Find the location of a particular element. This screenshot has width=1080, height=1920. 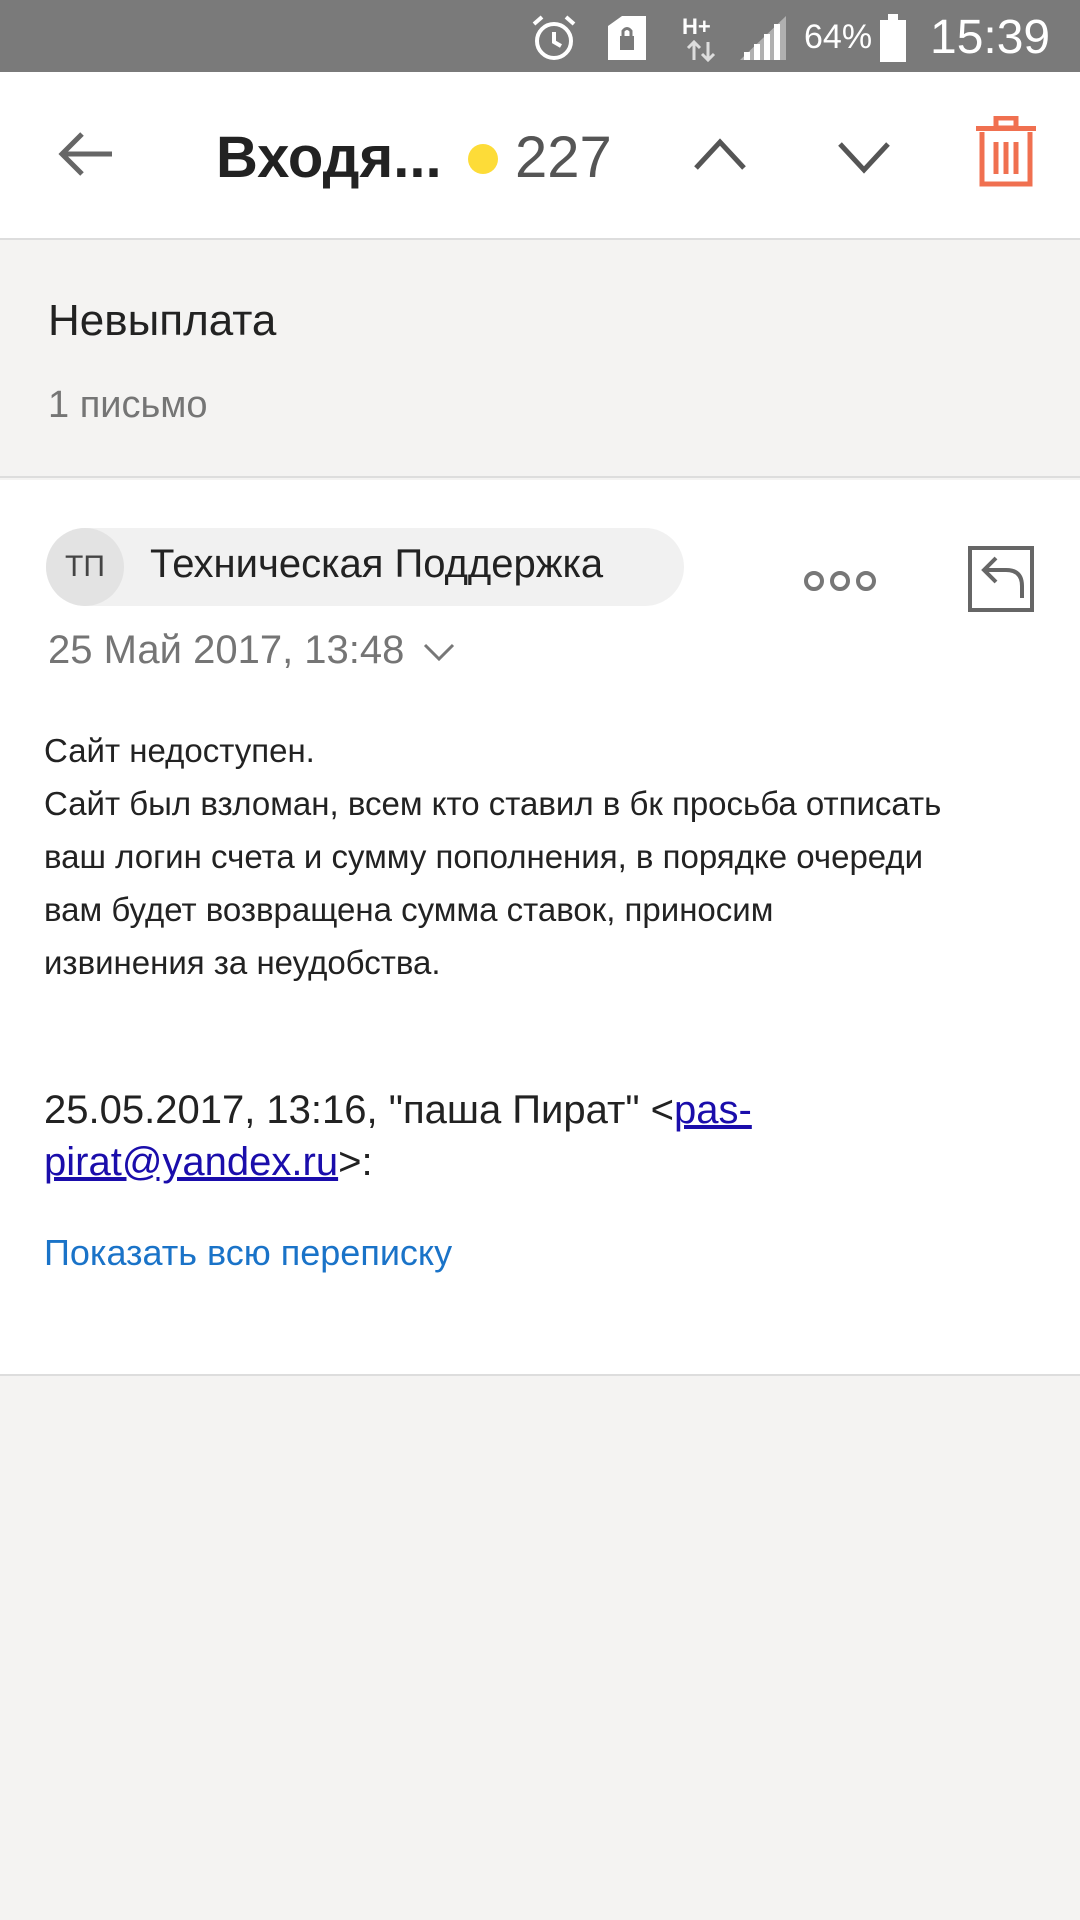

top-toolbar: Входя... 227 is located at coordinates (540, 156).